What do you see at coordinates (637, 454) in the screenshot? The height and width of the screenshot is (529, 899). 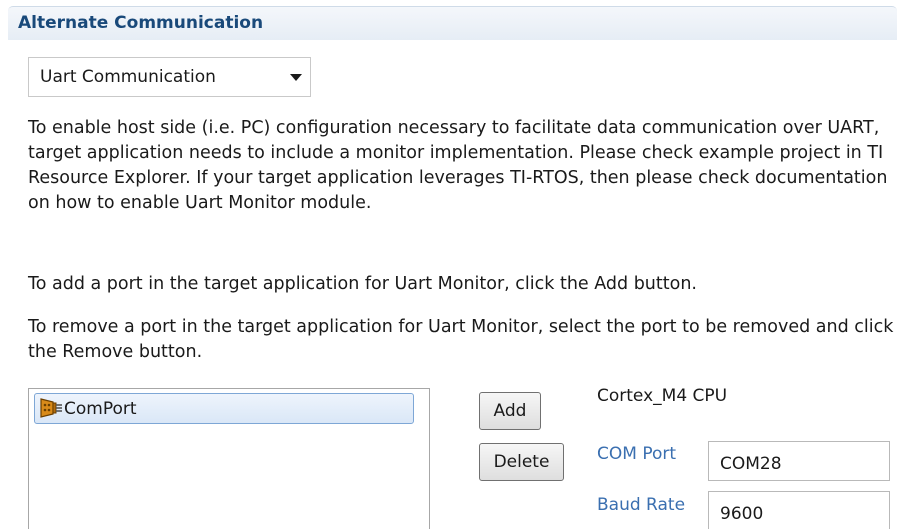 I see `com-port-label: COM Port` at bounding box center [637, 454].